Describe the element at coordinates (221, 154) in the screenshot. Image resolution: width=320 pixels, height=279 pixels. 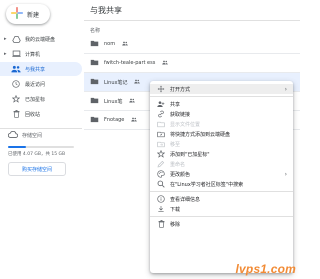
I see `context-menu-item: 添加到"已加星标"` at that location.